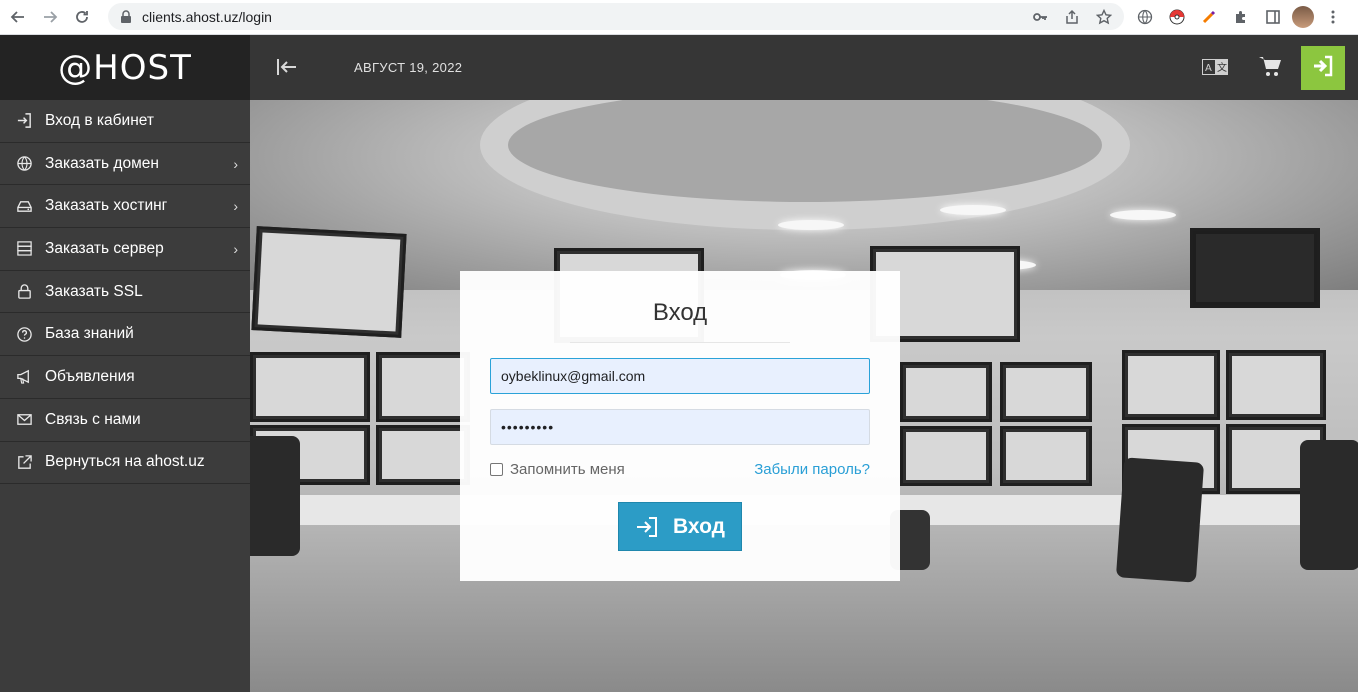 This screenshot has height=692, width=1358. Describe the element at coordinates (90, 376) in the screenshot. I see `sidebar-item-label: Объявления` at that location.